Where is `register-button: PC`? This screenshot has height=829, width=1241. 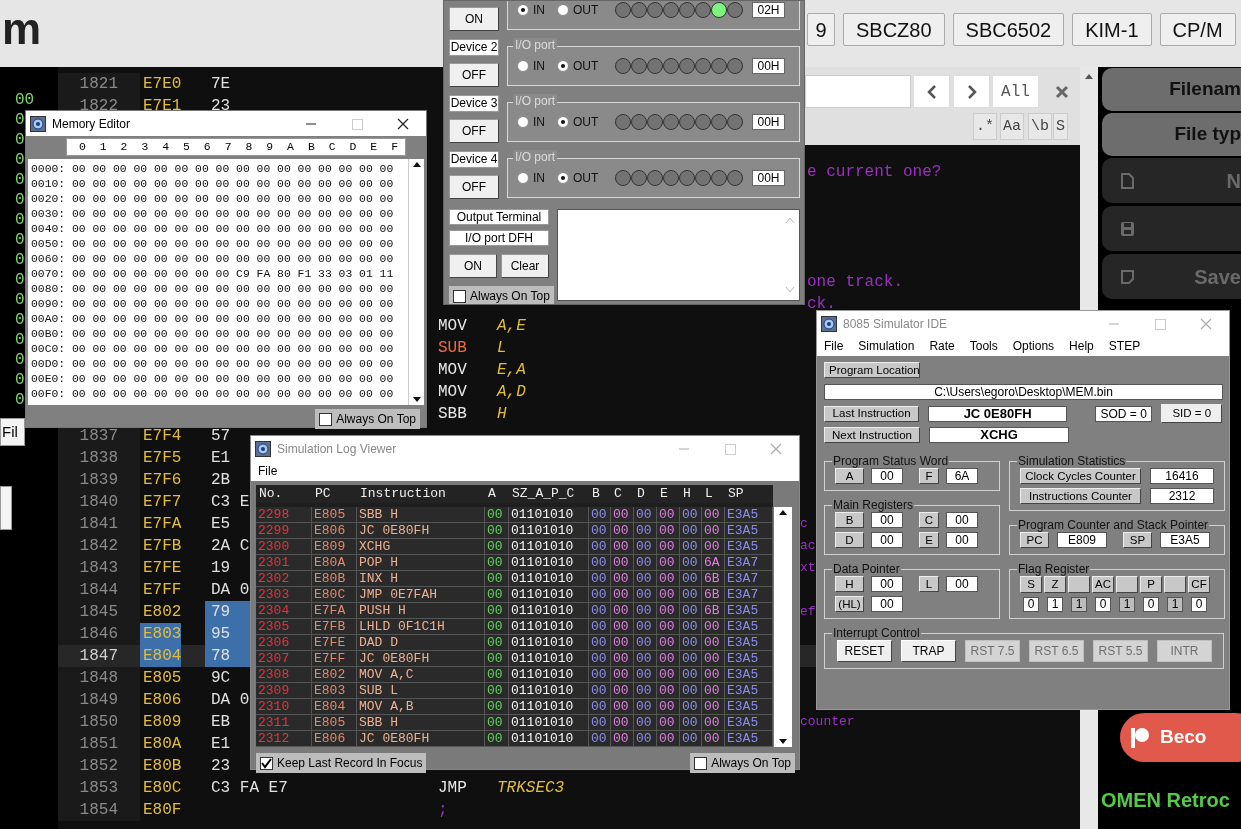 register-button: PC is located at coordinates (1034, 540).